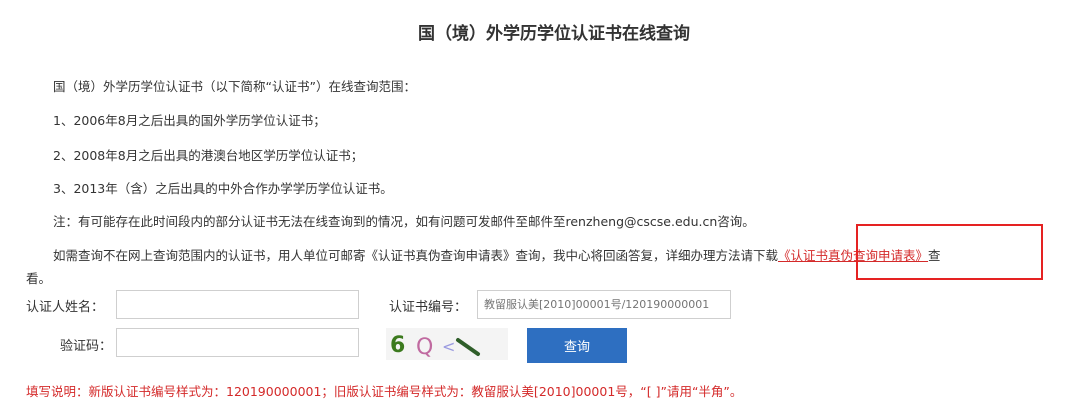  What do you see at coordinates (424, 347) in the screenshot?
I see `svg-text: Q` at bounding box center [424, 347].